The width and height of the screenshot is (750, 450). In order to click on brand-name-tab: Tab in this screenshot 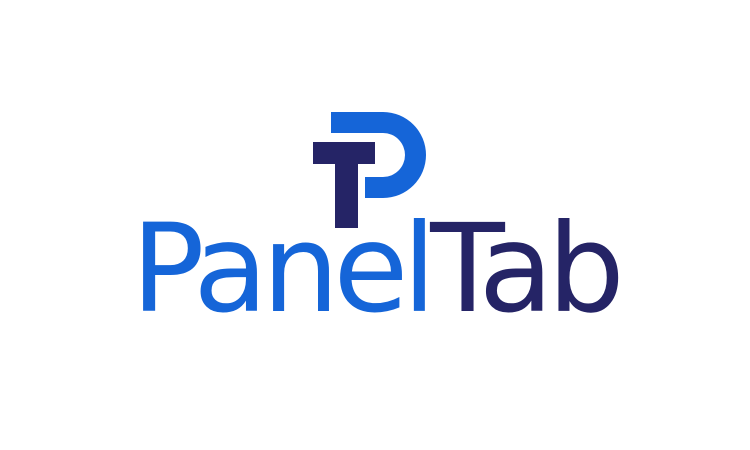, I will do `click(527, 269)`.